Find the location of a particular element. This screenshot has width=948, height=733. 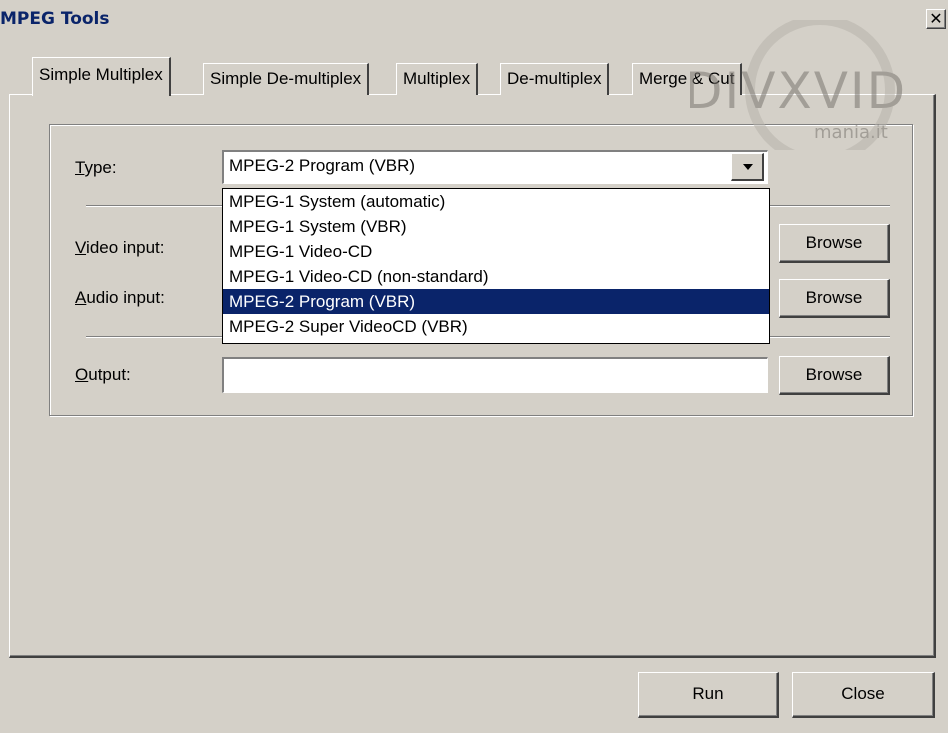

type-select-dropdown-button is located at coordinates (747, 167).